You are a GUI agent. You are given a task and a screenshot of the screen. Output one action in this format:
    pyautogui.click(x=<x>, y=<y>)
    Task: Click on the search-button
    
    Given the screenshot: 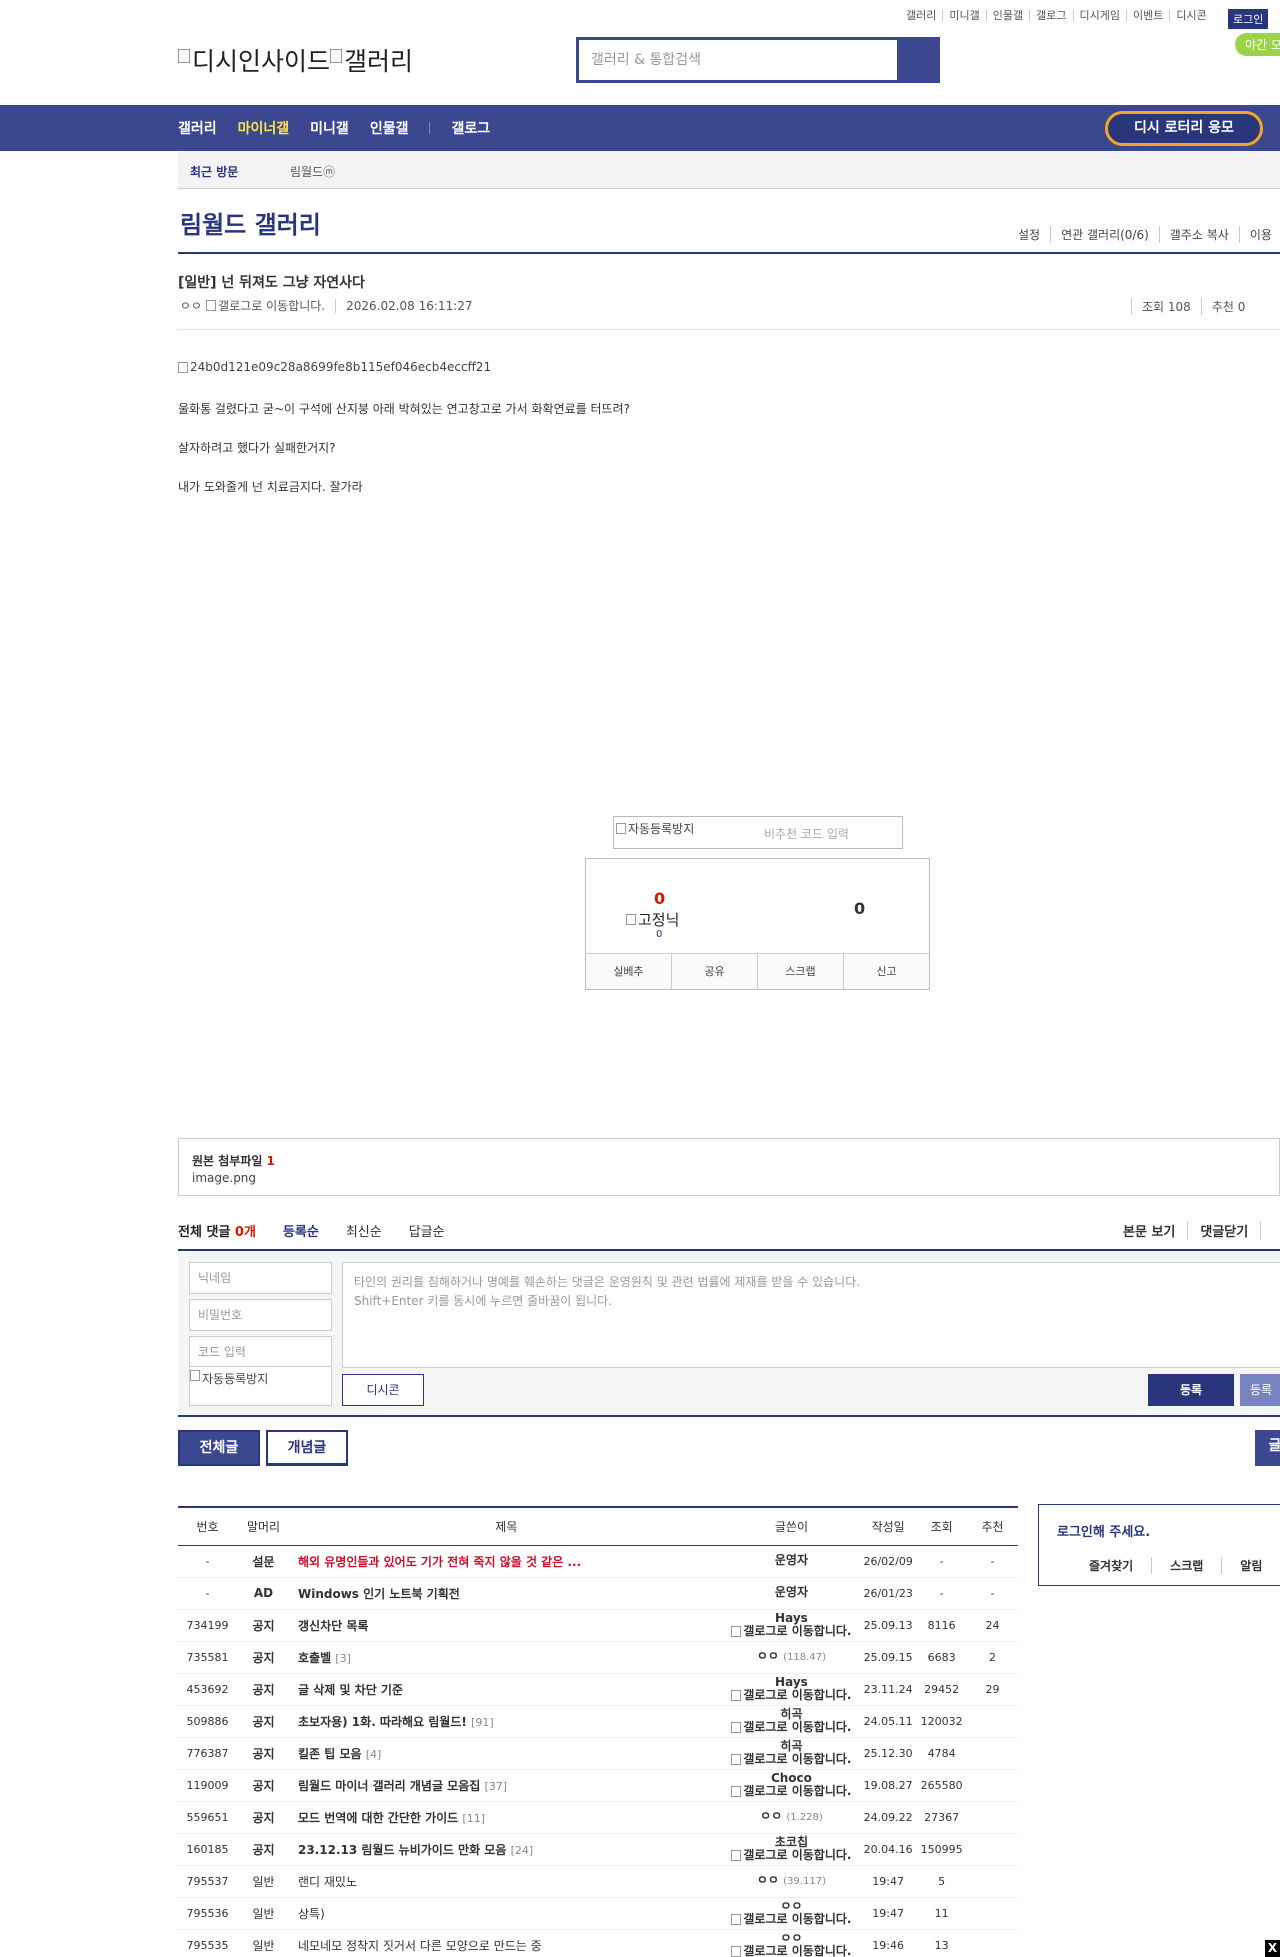 What is the action you would take?
    pyautogui.click(x=917, y=60)
    